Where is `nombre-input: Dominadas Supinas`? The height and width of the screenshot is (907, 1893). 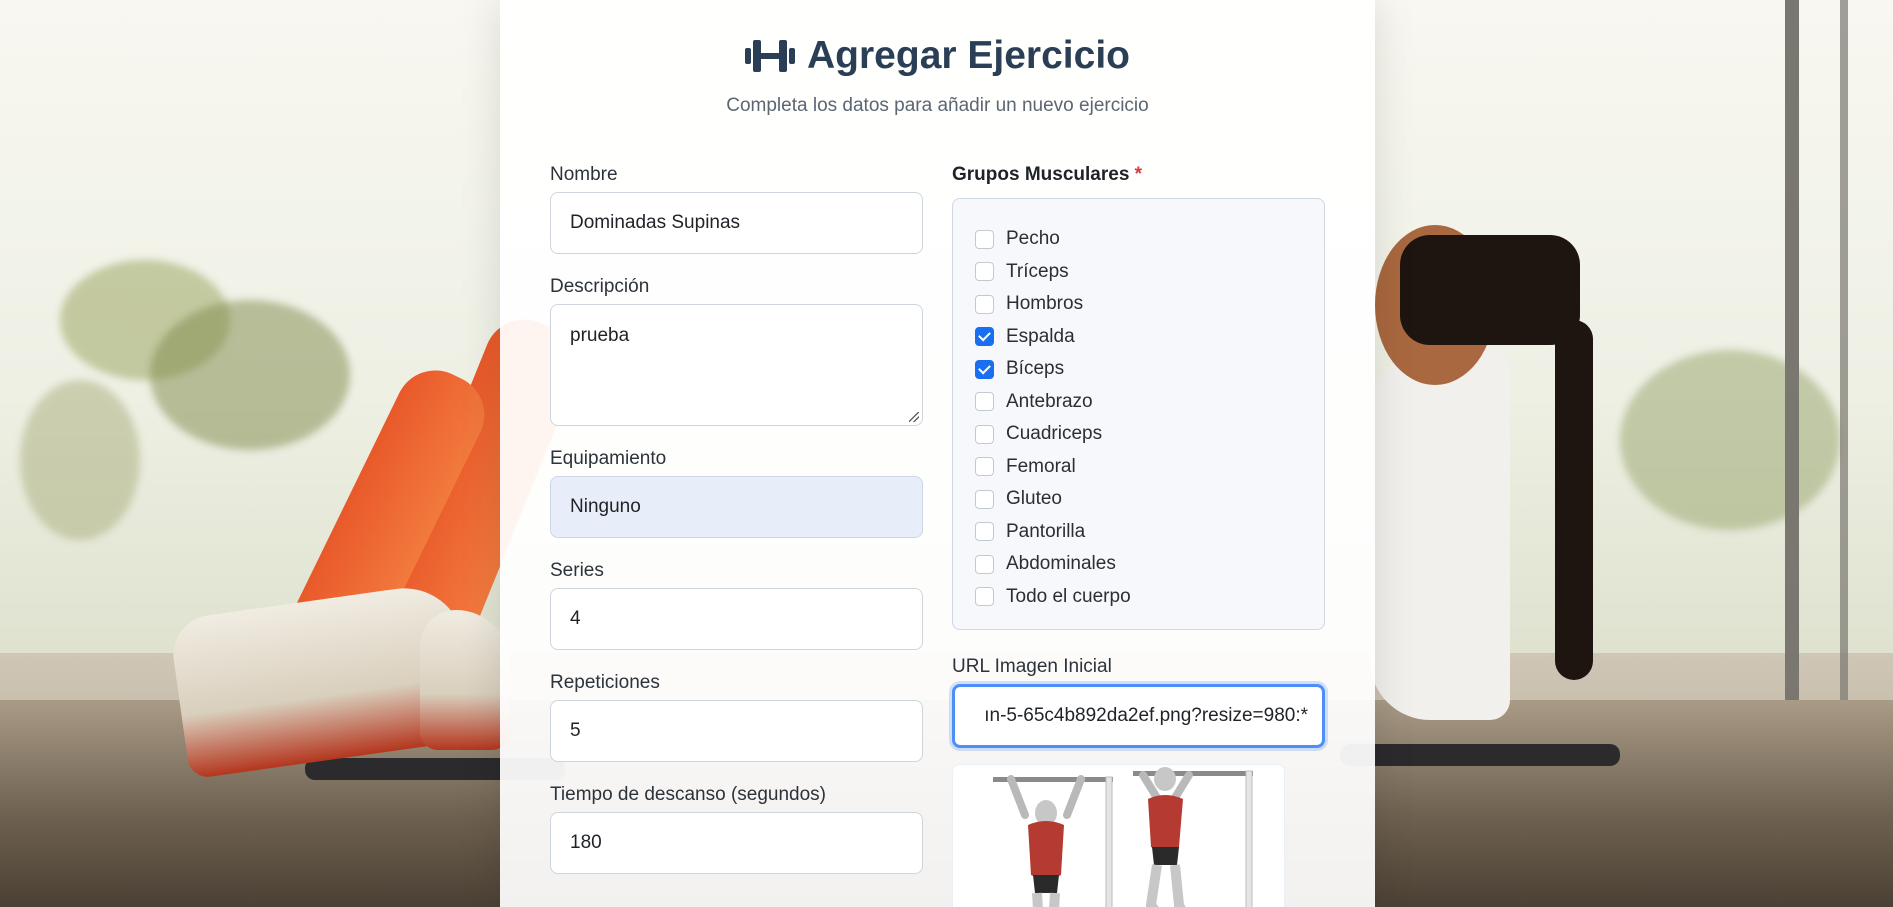 nombre-input: Dominadas Supinas is located at coordinates (736, 223).